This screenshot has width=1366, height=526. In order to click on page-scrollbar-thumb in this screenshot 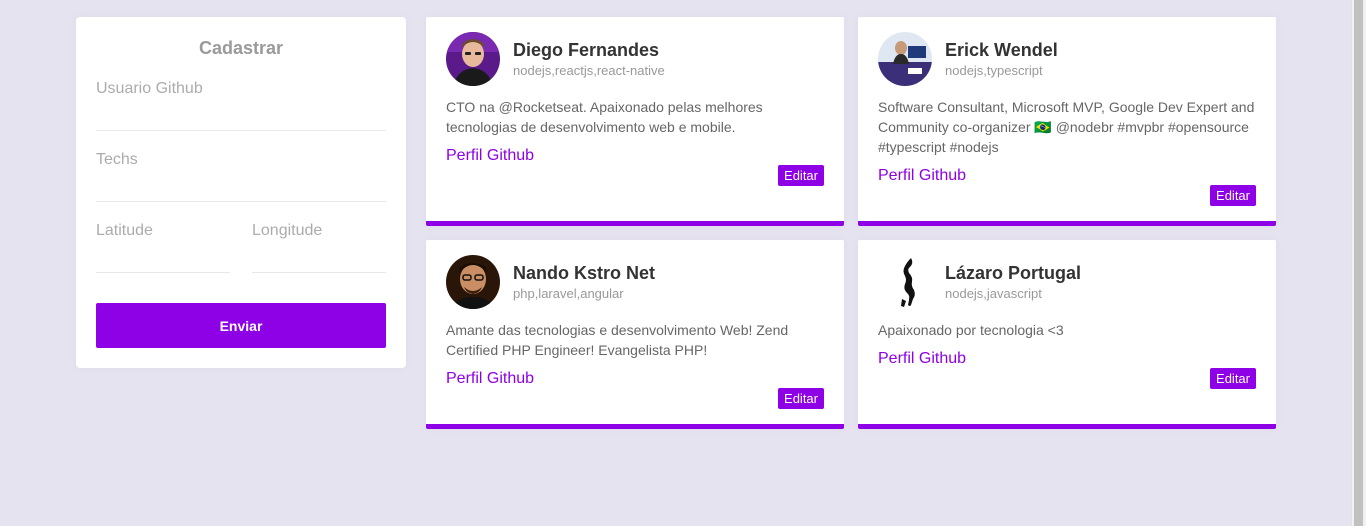, I will do `click(1358, 263)`.